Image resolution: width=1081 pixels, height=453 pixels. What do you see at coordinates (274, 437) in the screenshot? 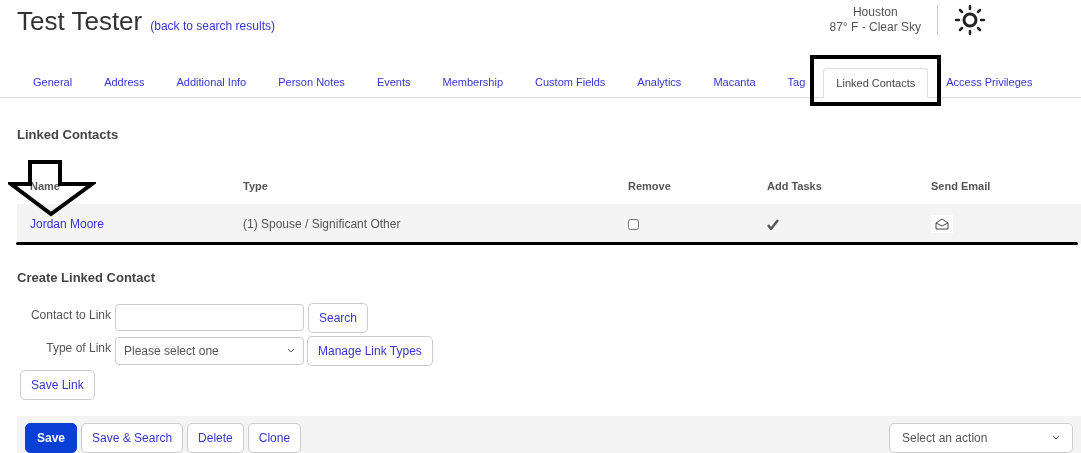
I see `footer-button: Clone` at bounding box center [274, 437].